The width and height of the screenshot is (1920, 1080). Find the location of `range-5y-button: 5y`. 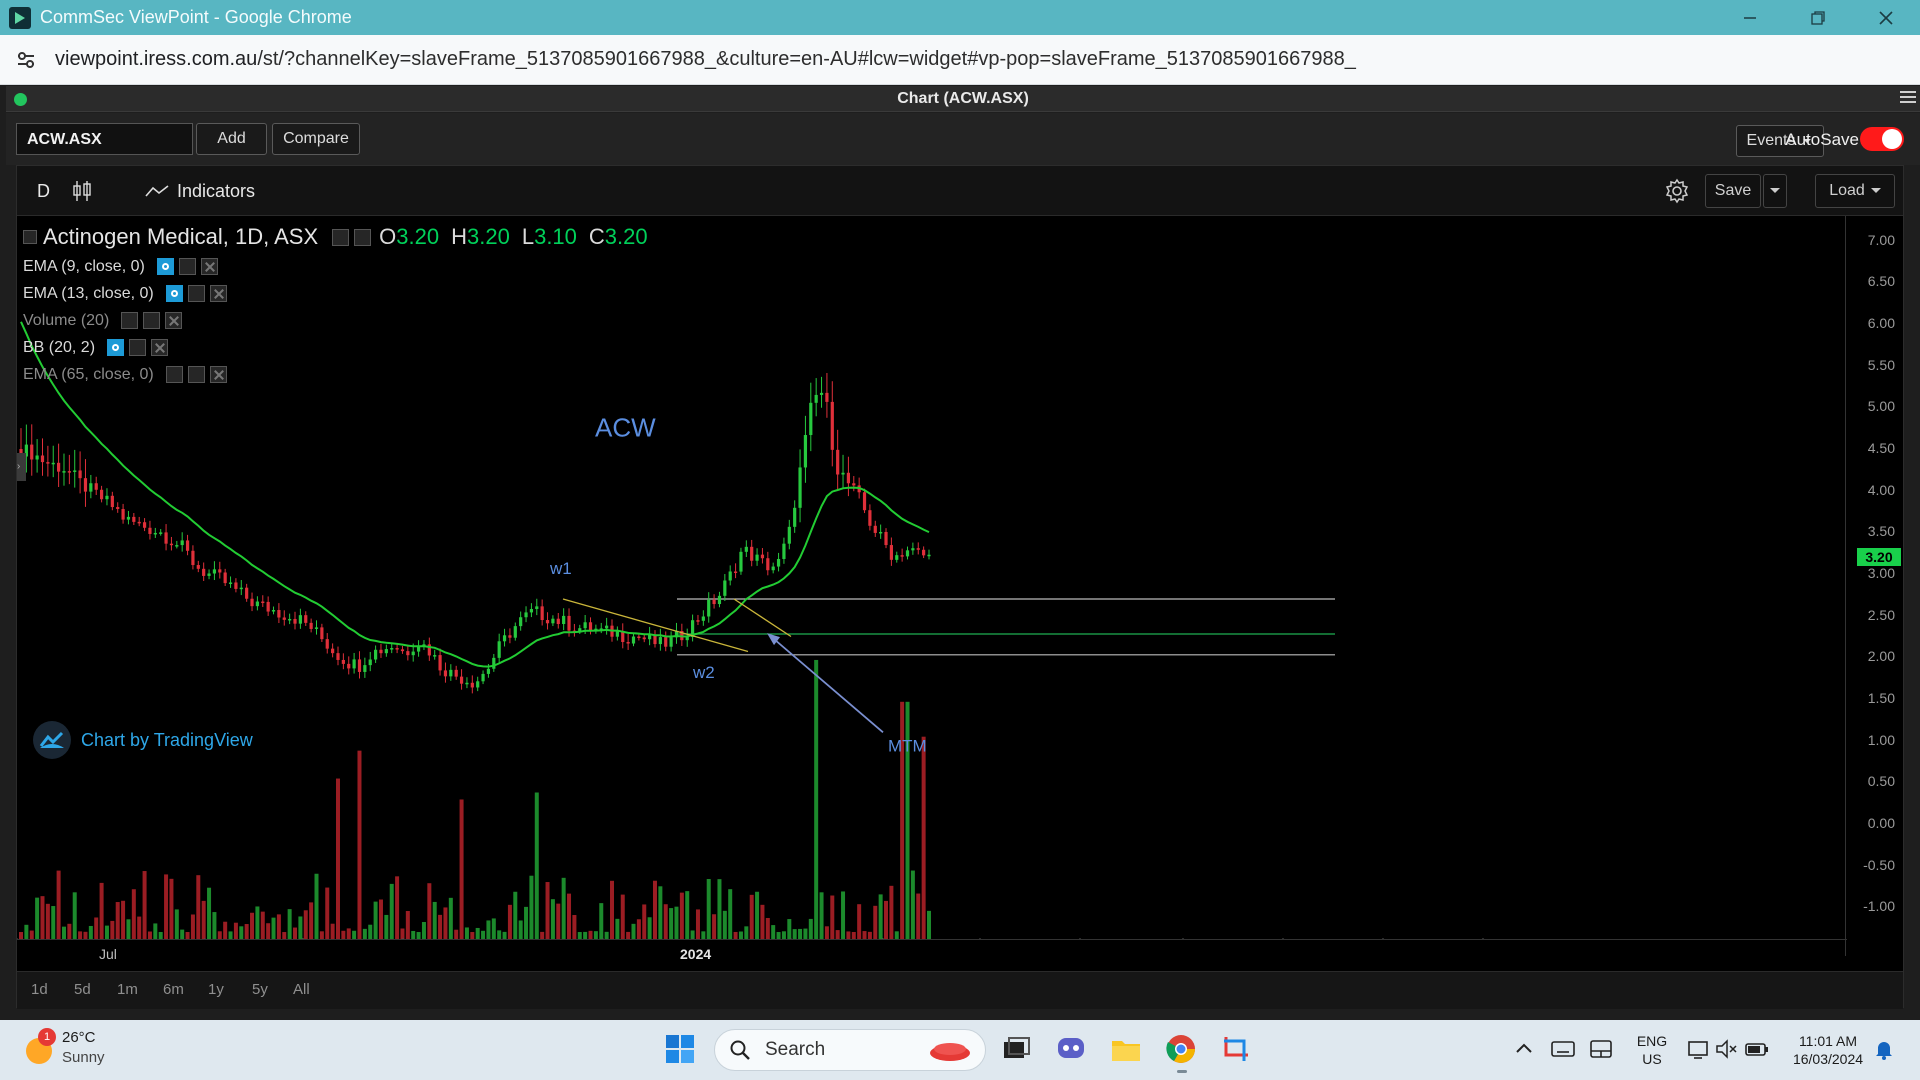

range-5y-button: 5y is located at coordinates (260, 989).